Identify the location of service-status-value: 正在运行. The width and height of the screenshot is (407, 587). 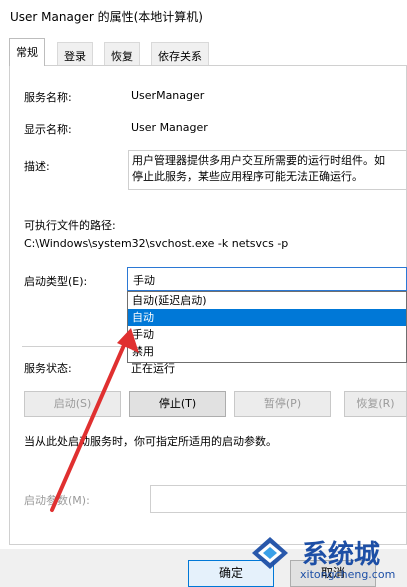
(153, 368).